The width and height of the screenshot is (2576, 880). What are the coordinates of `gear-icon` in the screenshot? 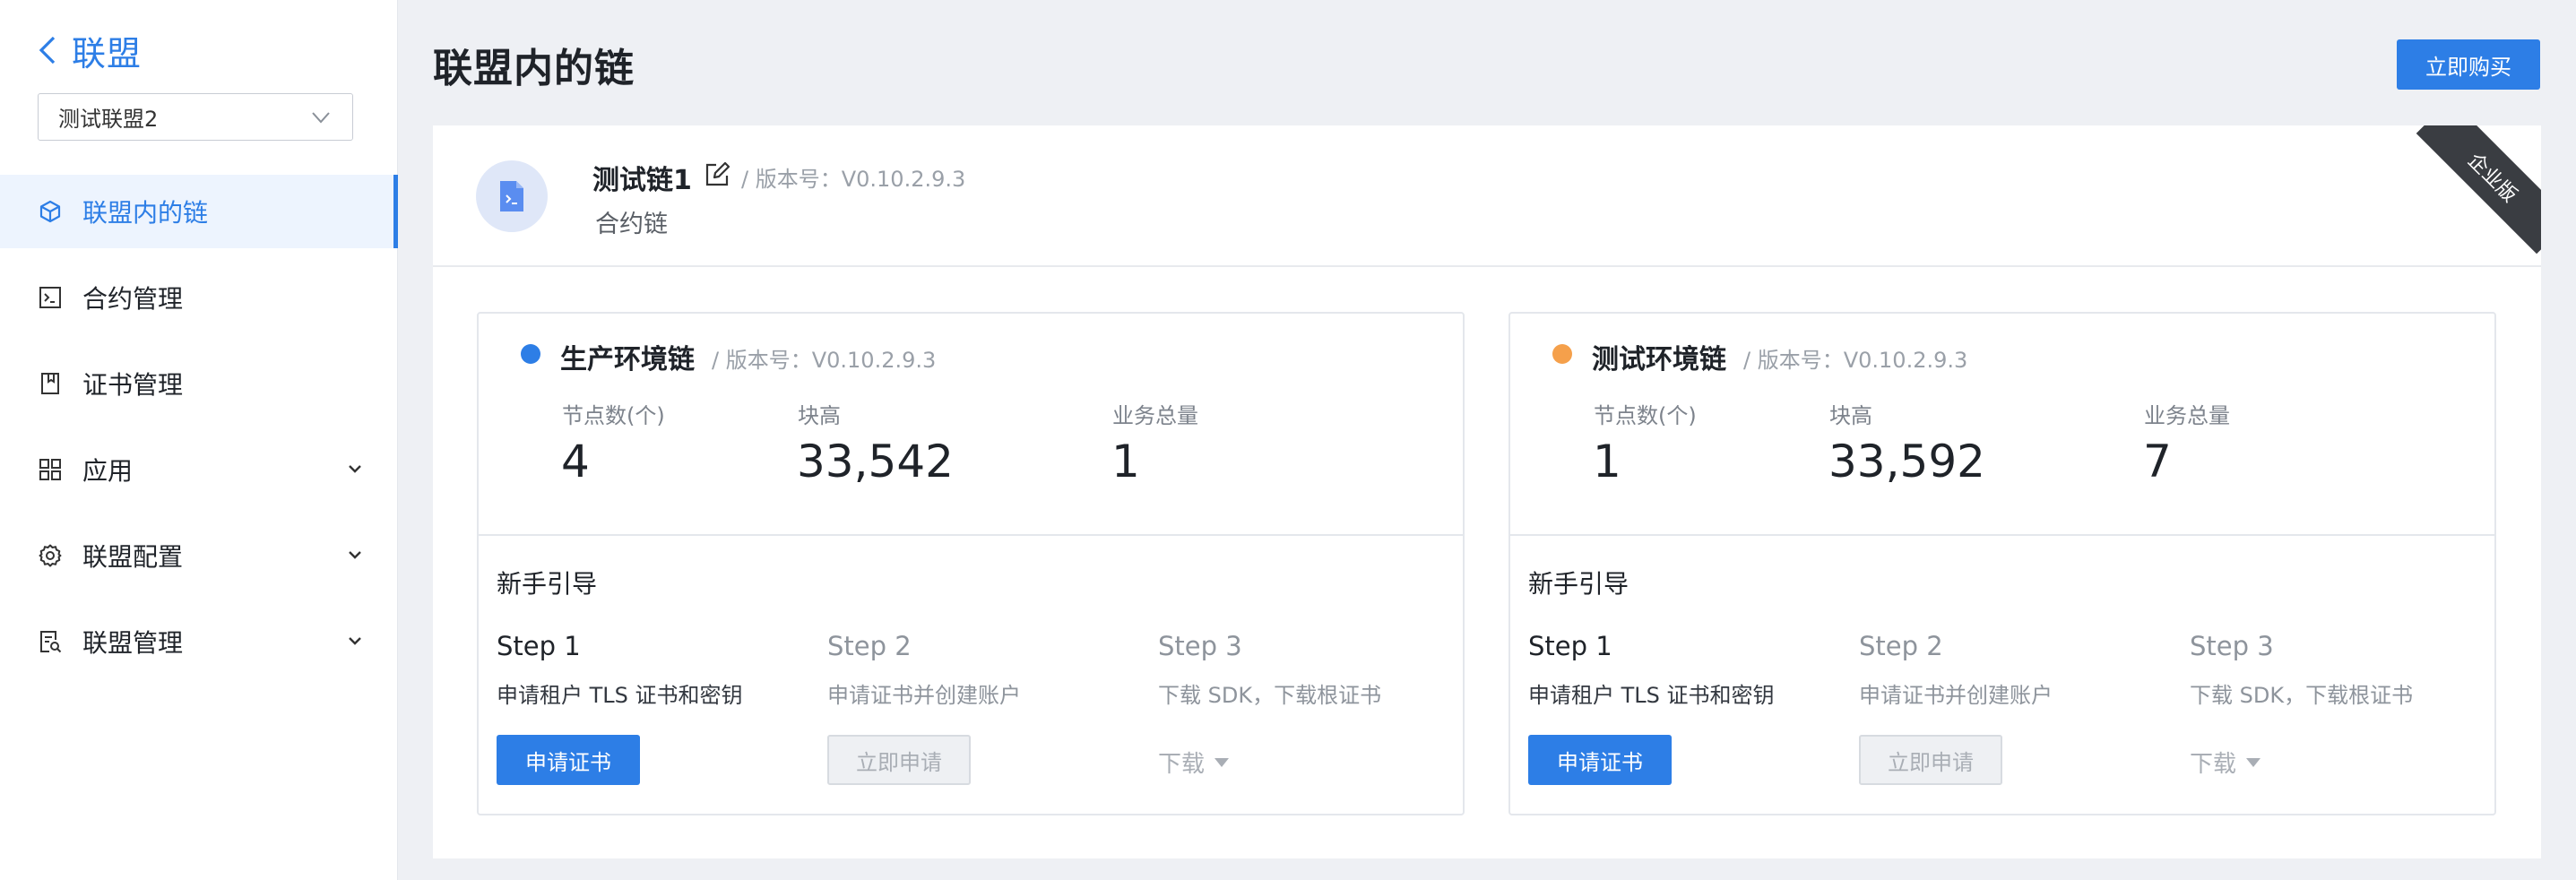 It's located at (50, 555).